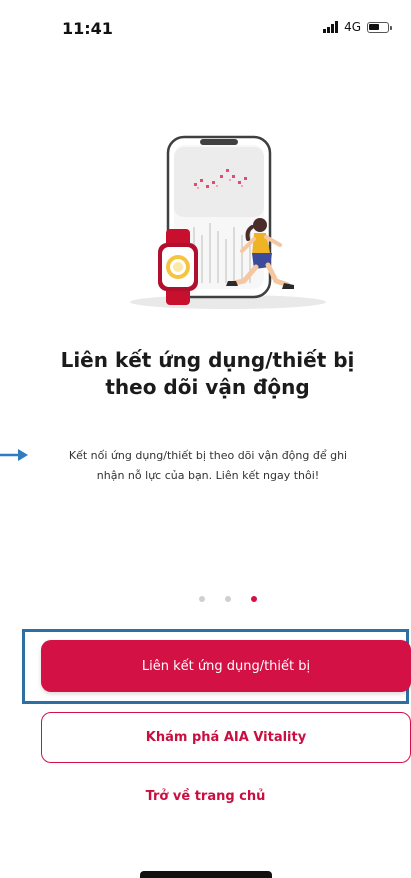 This screenshot has width=411, height=878. What do you see at coordinates (14, 455) in the screenshot?
I see `arrow-right-icon` at bounding box center [14, 455].